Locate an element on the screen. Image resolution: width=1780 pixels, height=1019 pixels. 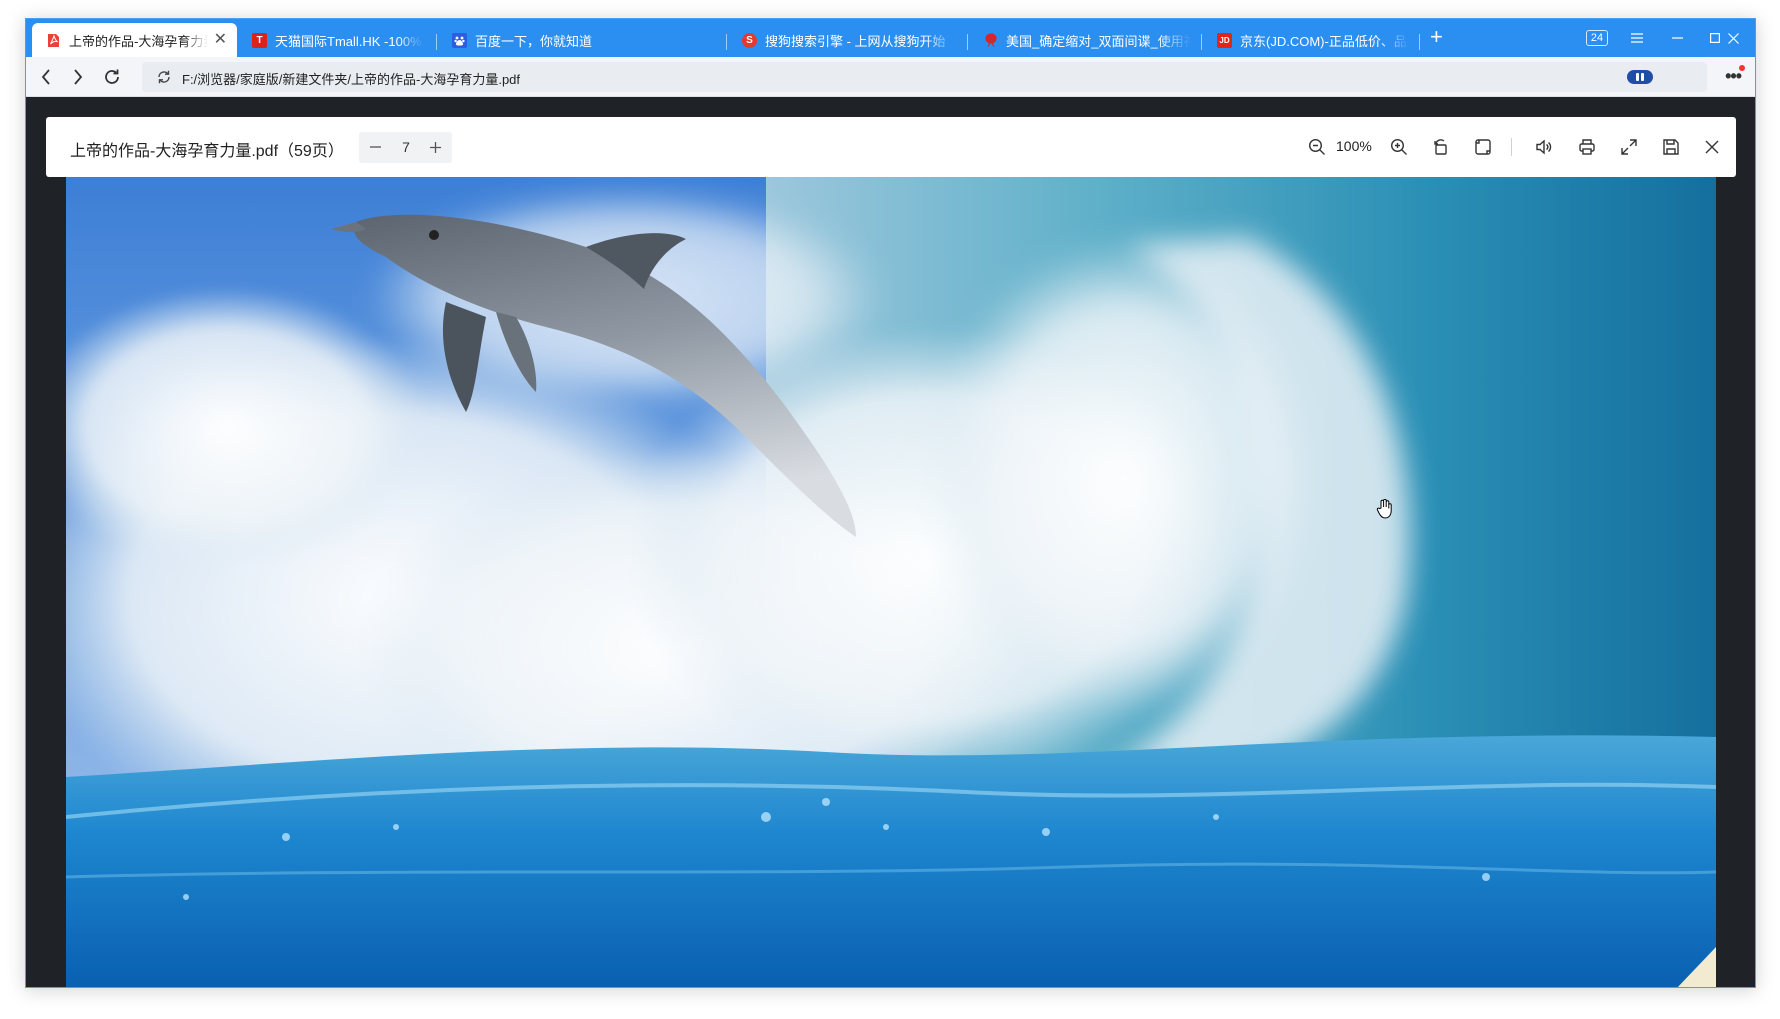
url-bar: F:/浏览器/家庭版/新建文件夹/上帝的作品-大海孕育力量.pdf is located at coordinates (924, 77).